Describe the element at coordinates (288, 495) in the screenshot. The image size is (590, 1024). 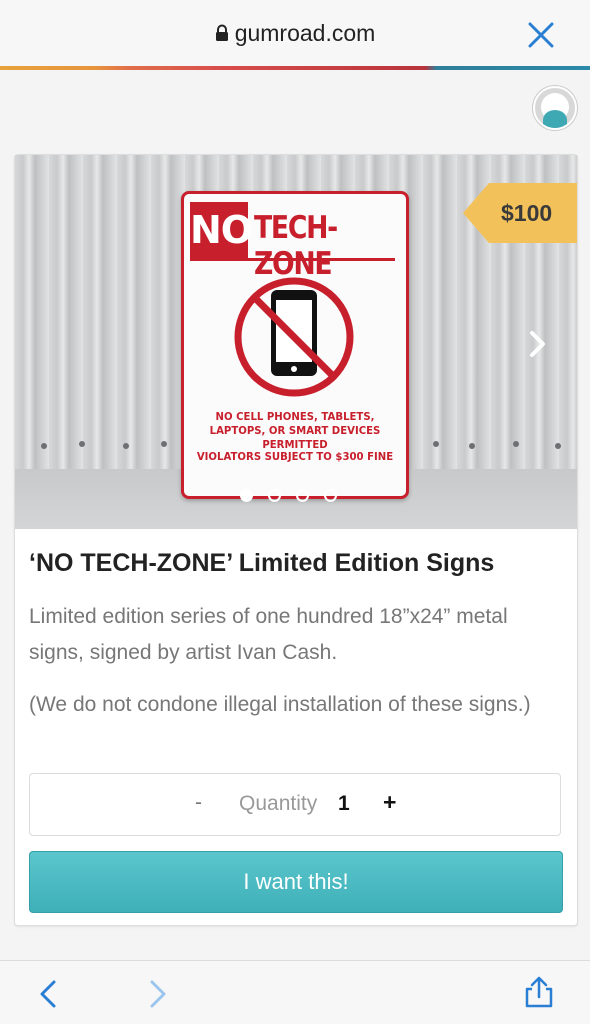
I see `carousel-dots` at that location.